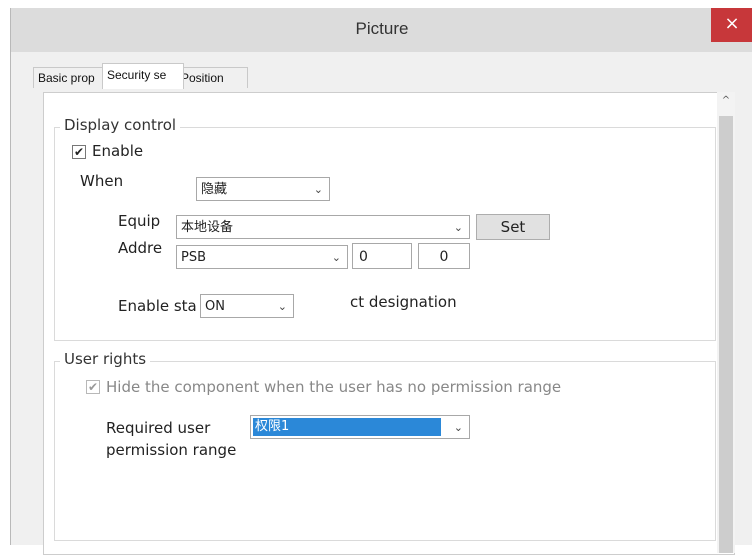 The height and width of the screenshot is (555, 752). Describe the element at coordinates (118, 151) in the screenshot. I see `enable-label: Enable` at that location.